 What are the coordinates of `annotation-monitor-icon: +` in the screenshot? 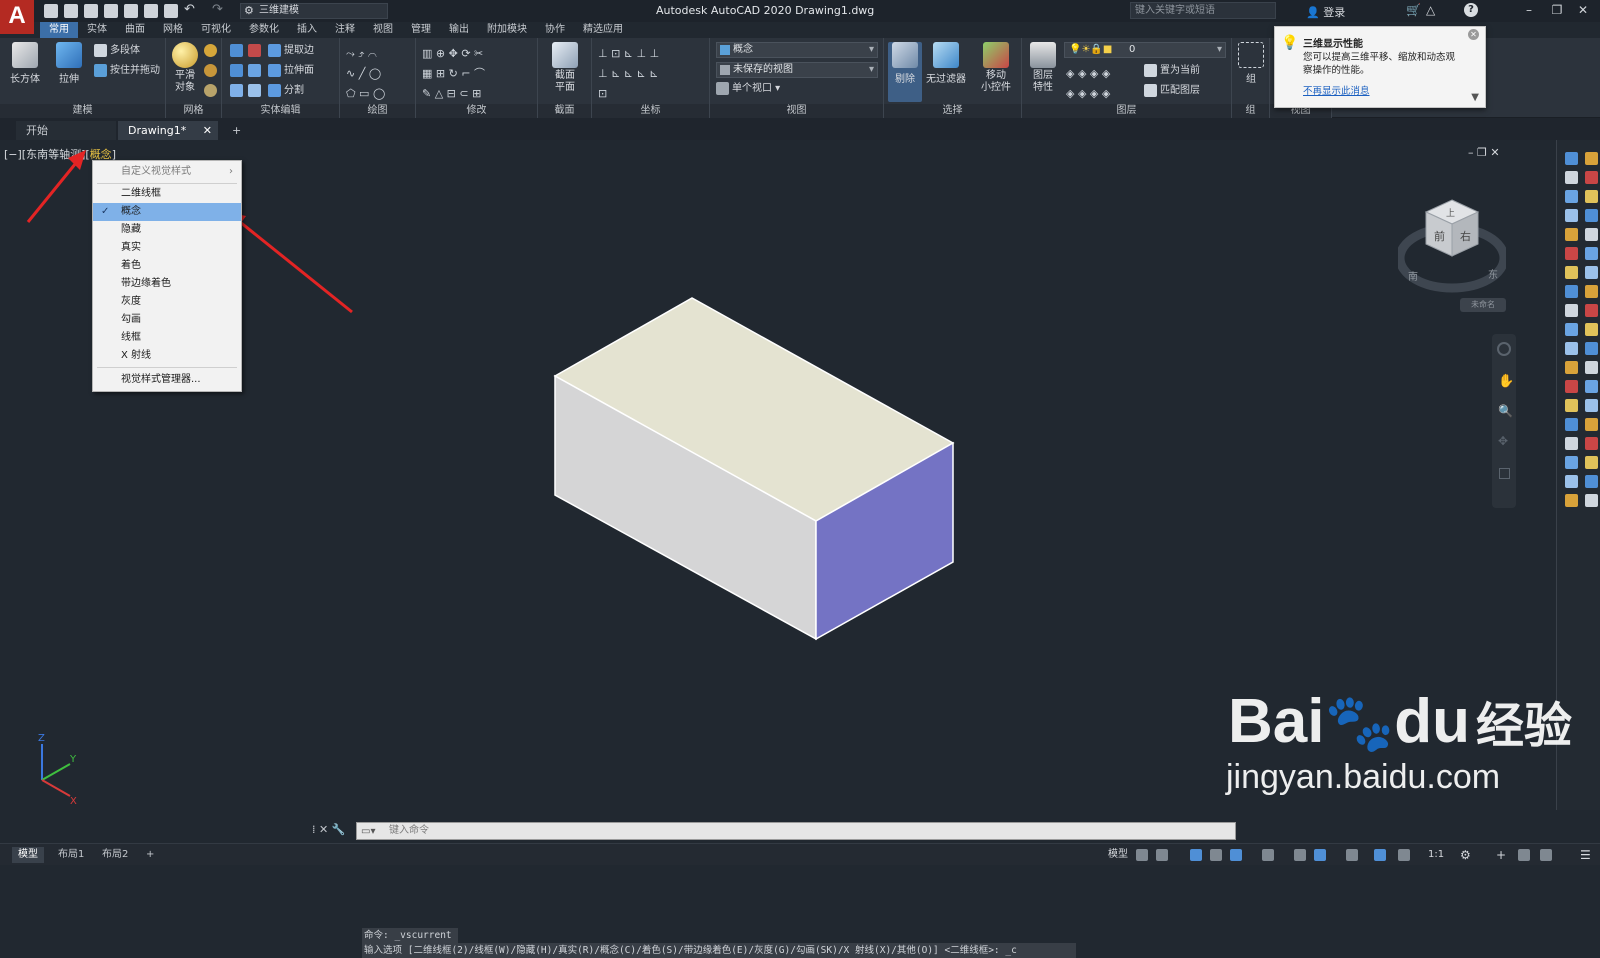 It's located at (1501, 855).